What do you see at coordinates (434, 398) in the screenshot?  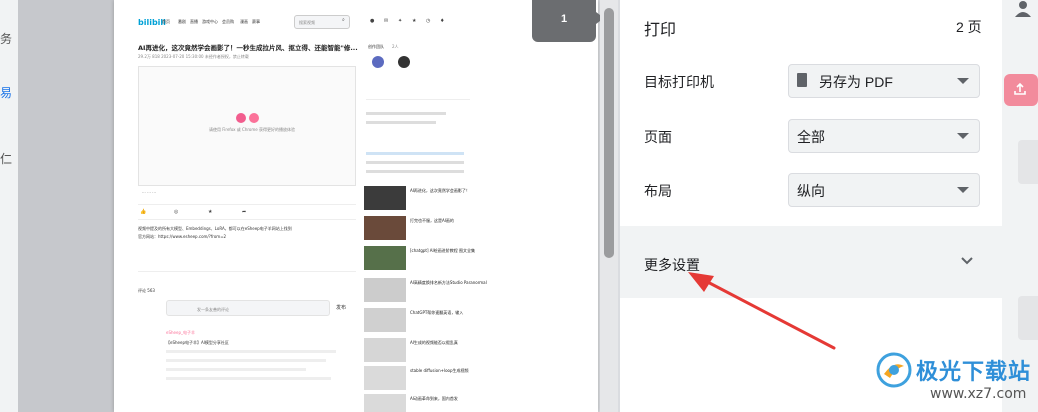 I see `related-title: AI动画革命到来，国内首发` at bounding box center [434, 398].